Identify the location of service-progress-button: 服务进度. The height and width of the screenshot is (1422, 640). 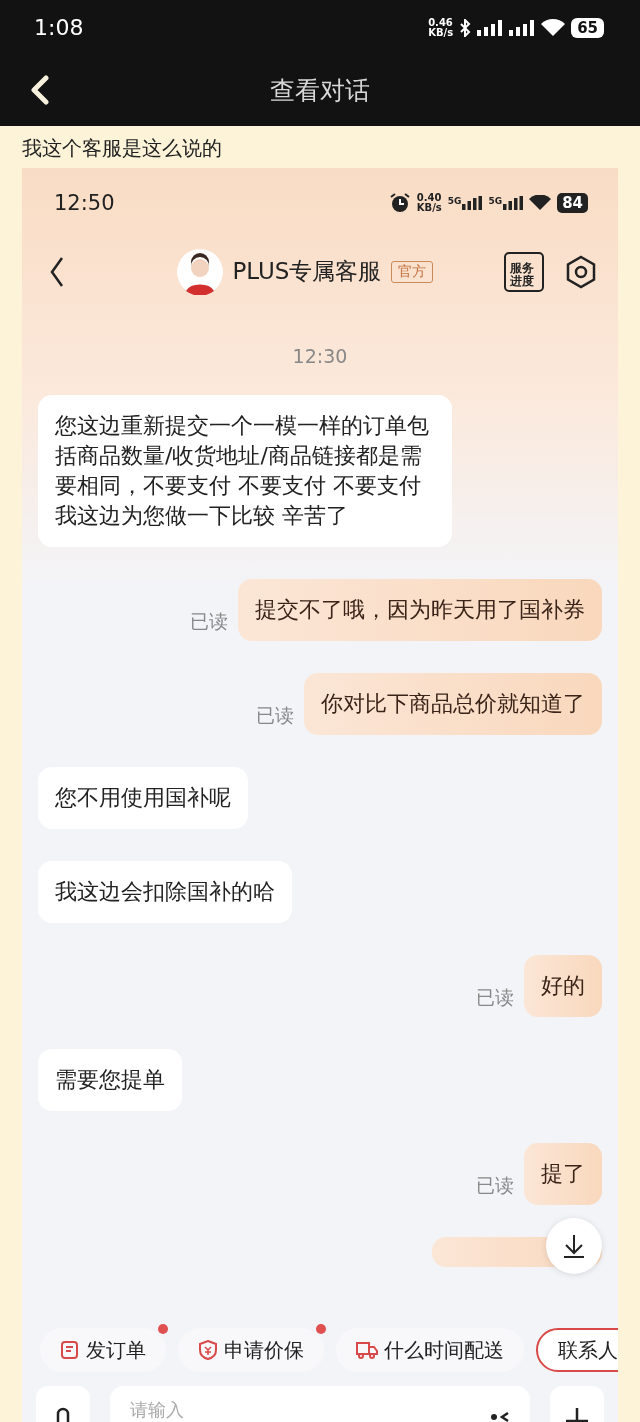
(524, 271).